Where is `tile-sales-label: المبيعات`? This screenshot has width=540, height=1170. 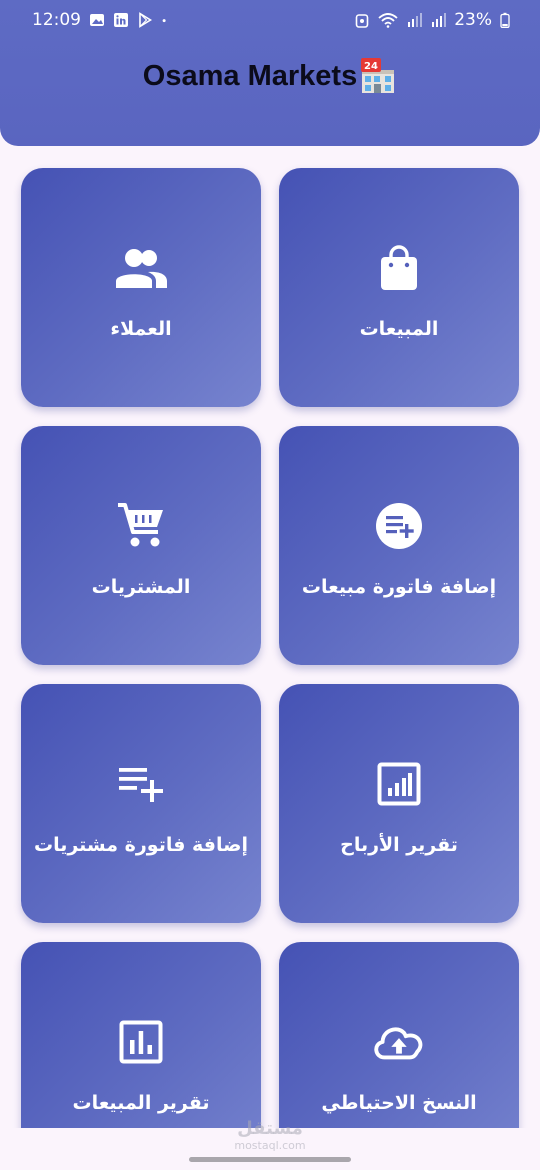
tile-sales-label: المبيعات is located at coordinates (399, 329).